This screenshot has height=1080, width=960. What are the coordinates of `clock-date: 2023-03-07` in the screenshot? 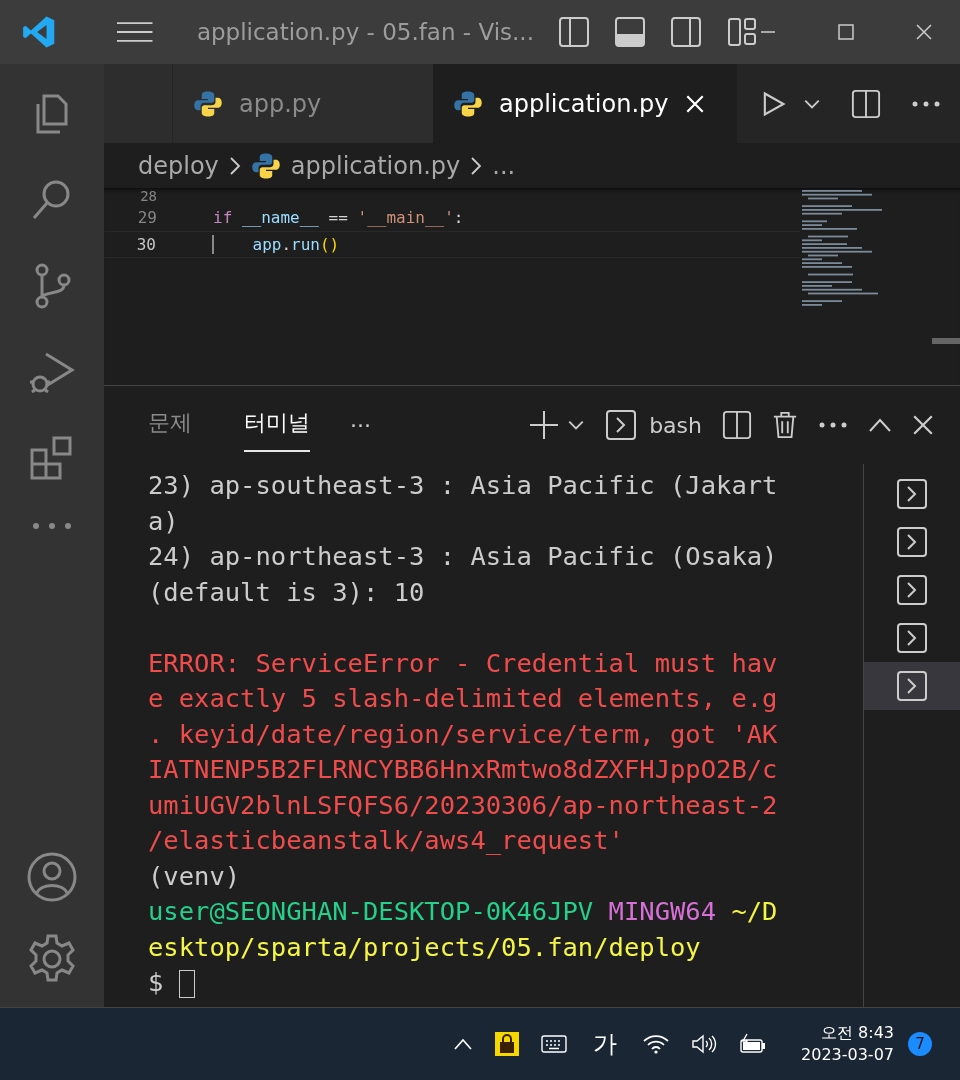 It's located at (847, 1055).